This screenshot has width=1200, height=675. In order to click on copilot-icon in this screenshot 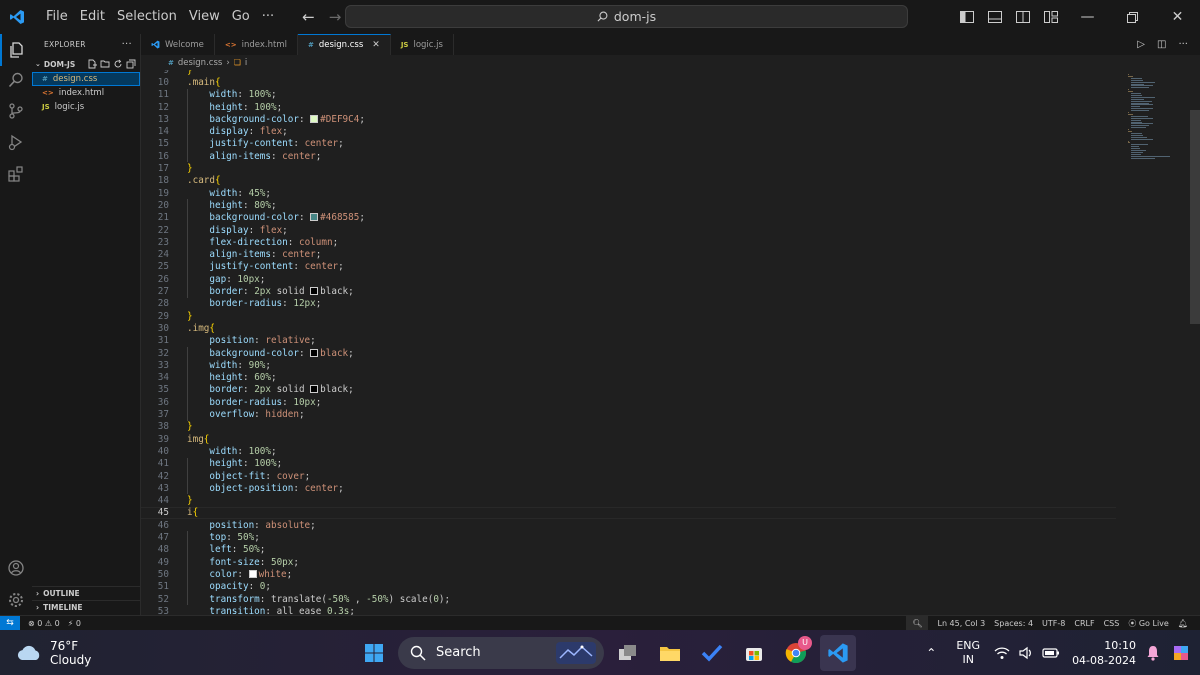, I will do `click(1181, 653)`.